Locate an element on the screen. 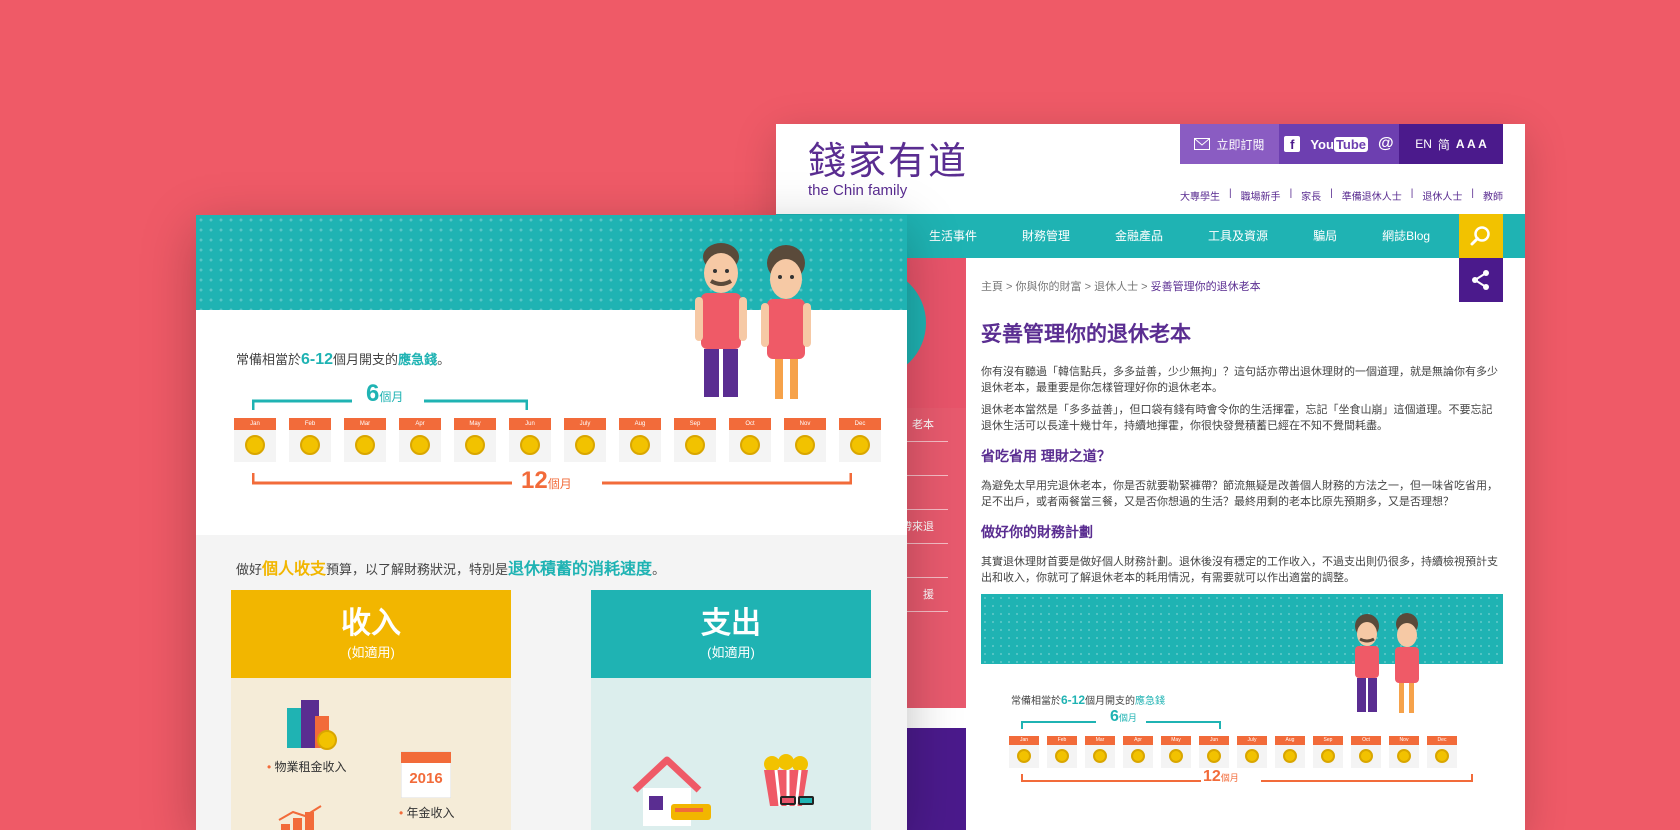 The image size is (1680, 830). youtube-icon: You Tube is located at coordinates (1339, 144).